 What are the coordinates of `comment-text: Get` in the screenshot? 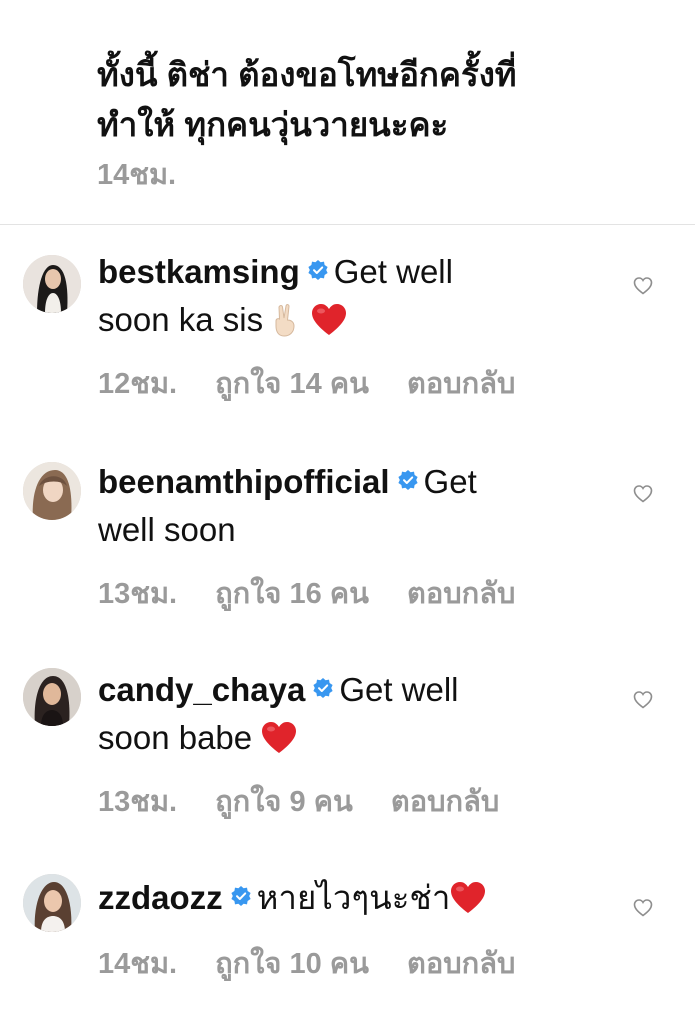 It's located at (450, 481).